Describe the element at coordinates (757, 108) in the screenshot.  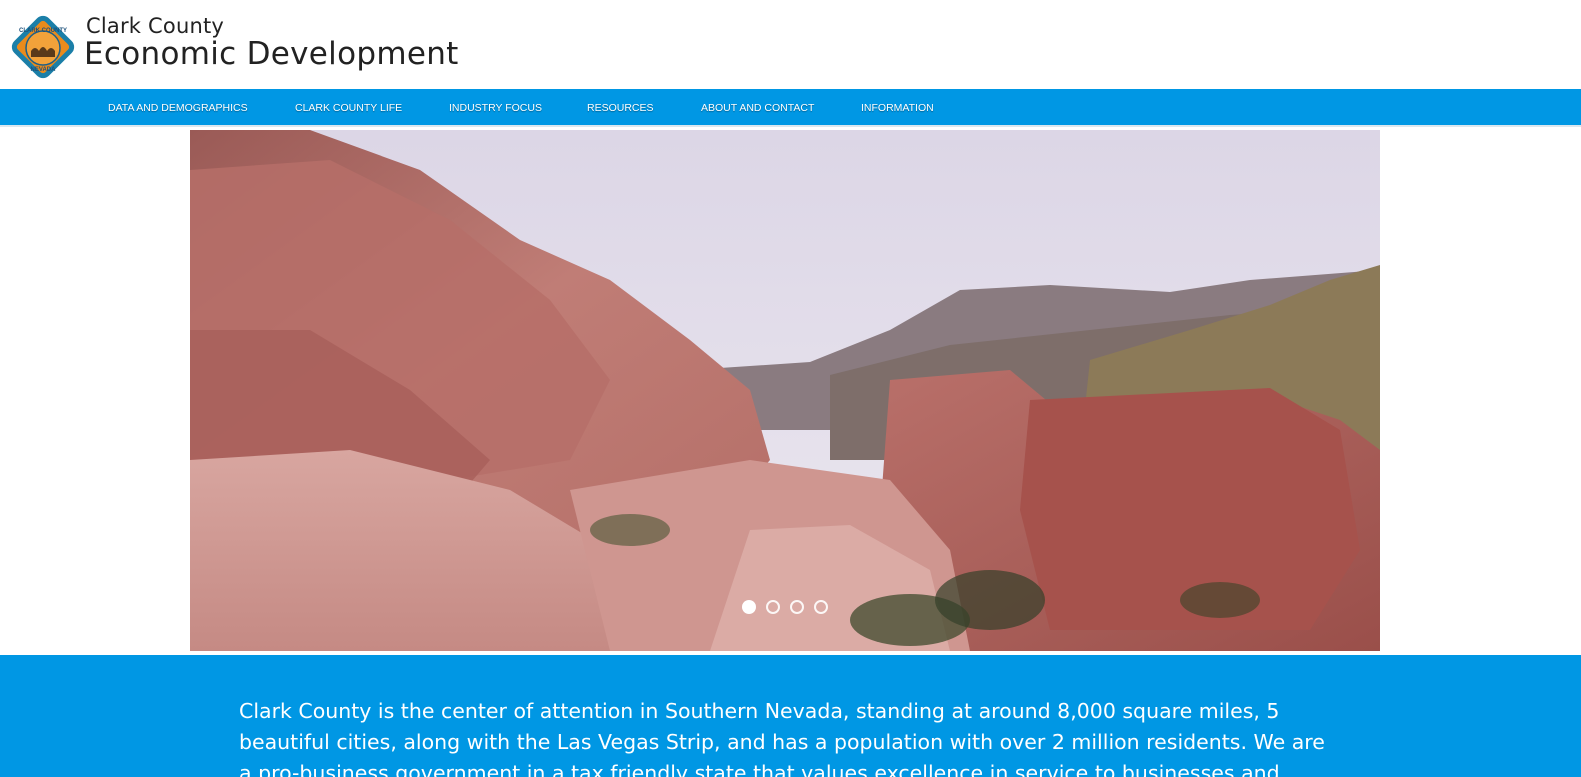
I see `nav-item-about-and-contact: ABOUT AND CONTACT` at that location.